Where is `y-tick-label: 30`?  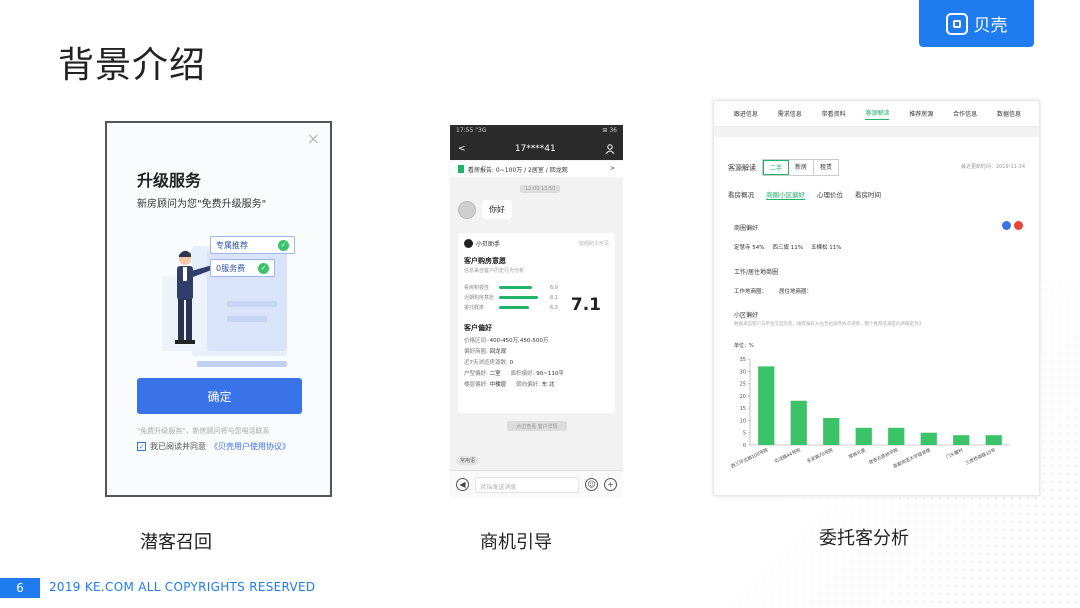 y-tick-label: 30 is located at coordinates (743, 372).